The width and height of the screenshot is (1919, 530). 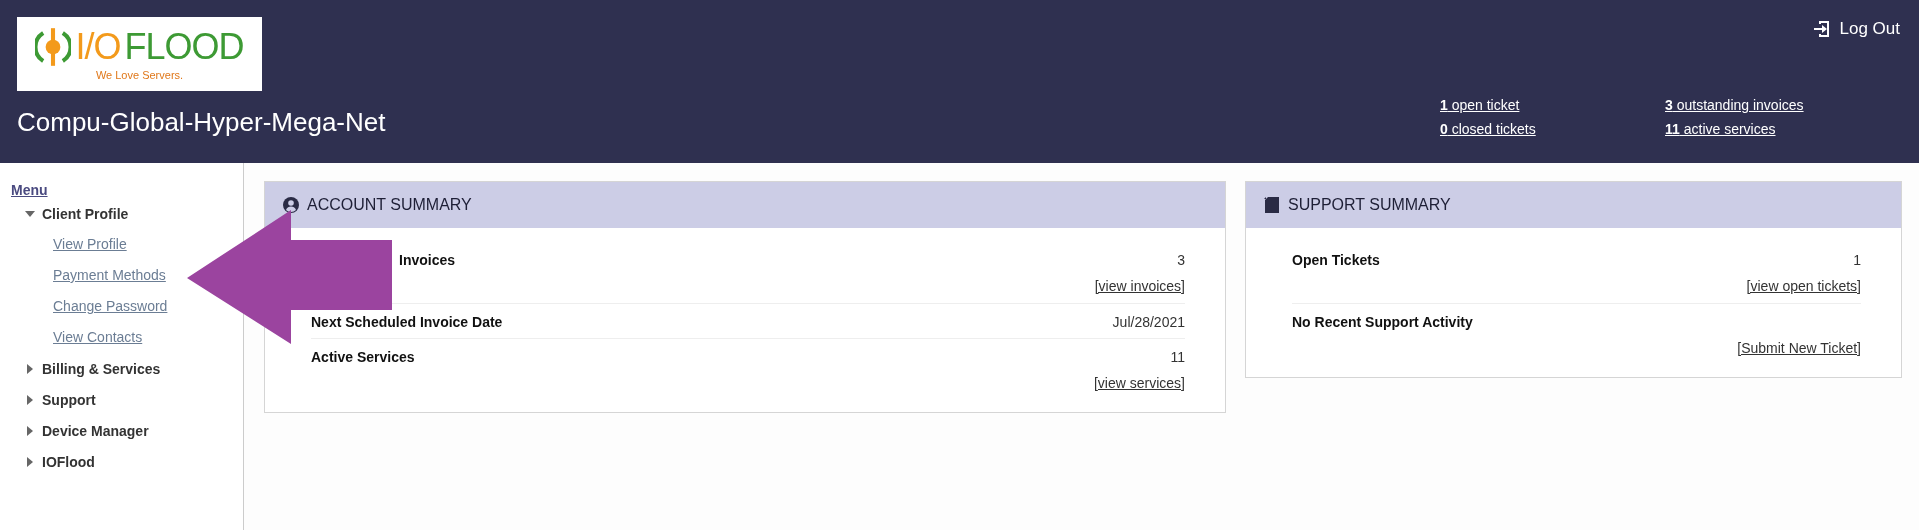 What do you see at coordinates (184, 47) in the screenshot?
I see `logo-text: FLOOD` at bounding box center [184, 47].